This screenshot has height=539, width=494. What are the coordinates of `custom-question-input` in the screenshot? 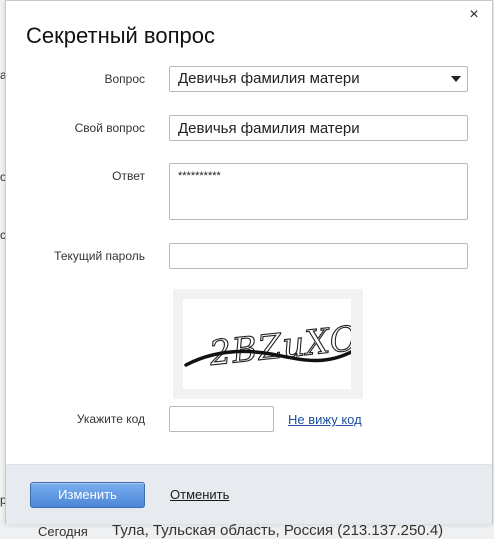 It's located at (318, 128).